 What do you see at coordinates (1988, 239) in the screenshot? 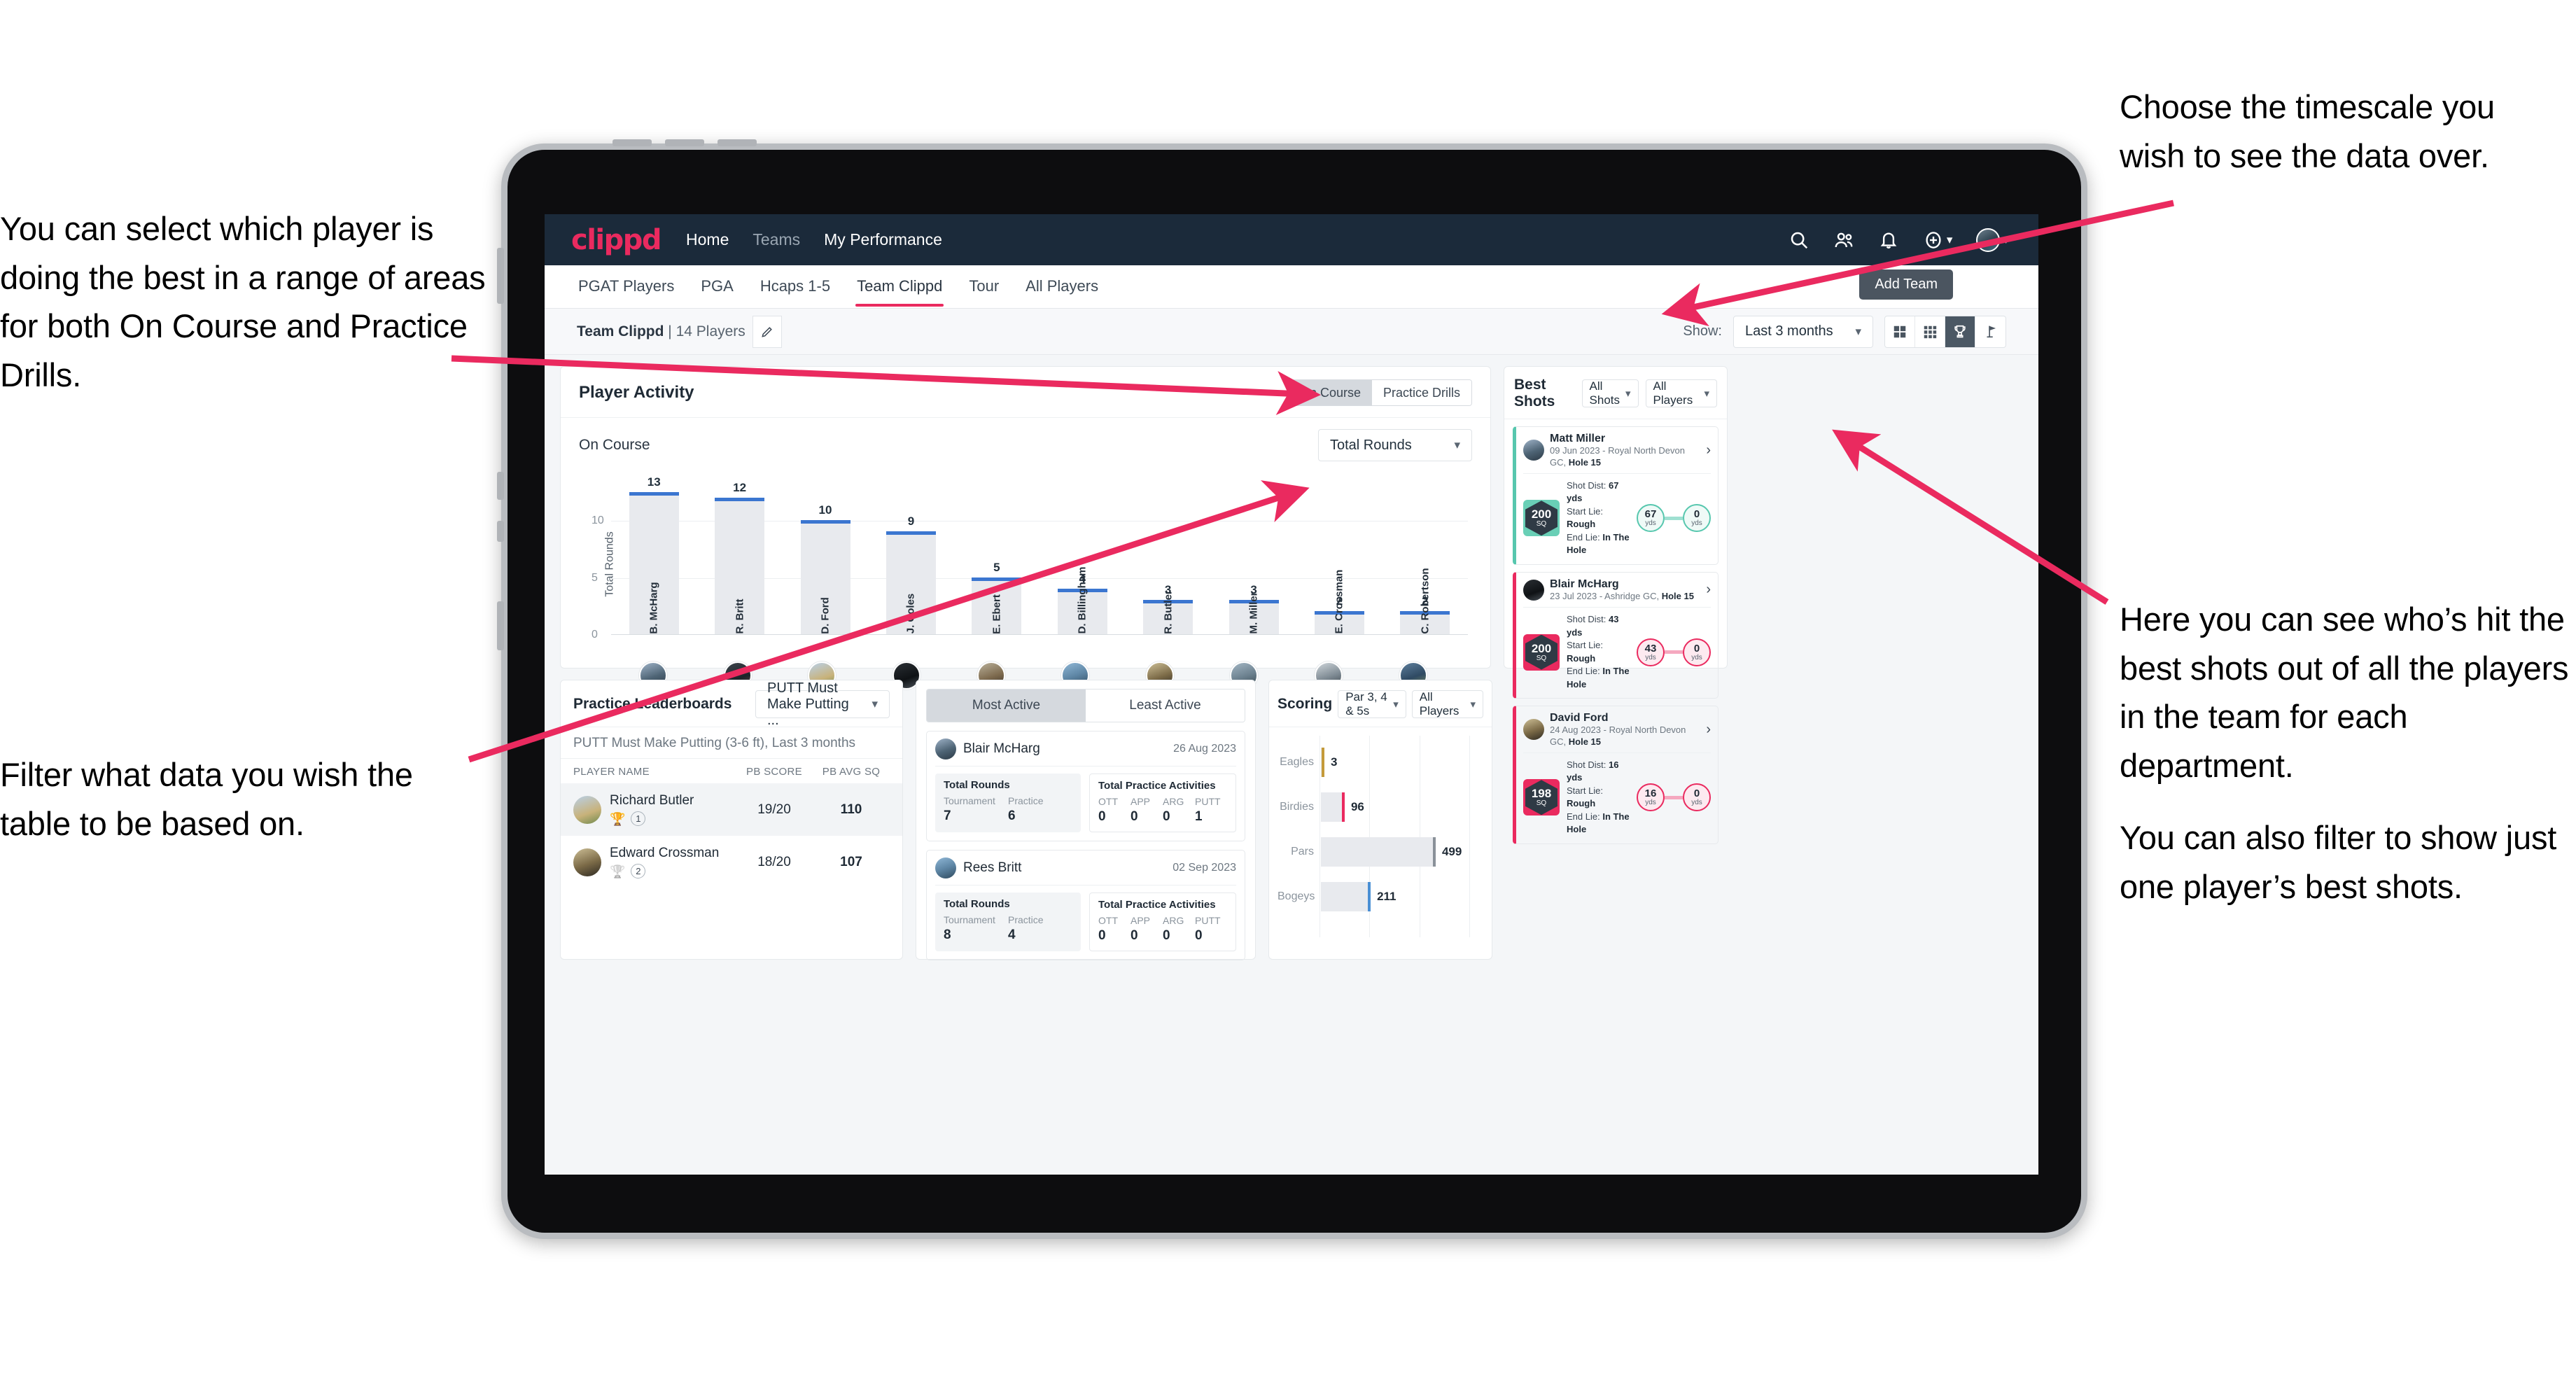
I see `avatar-icon` at bounding box center [1988, 239].